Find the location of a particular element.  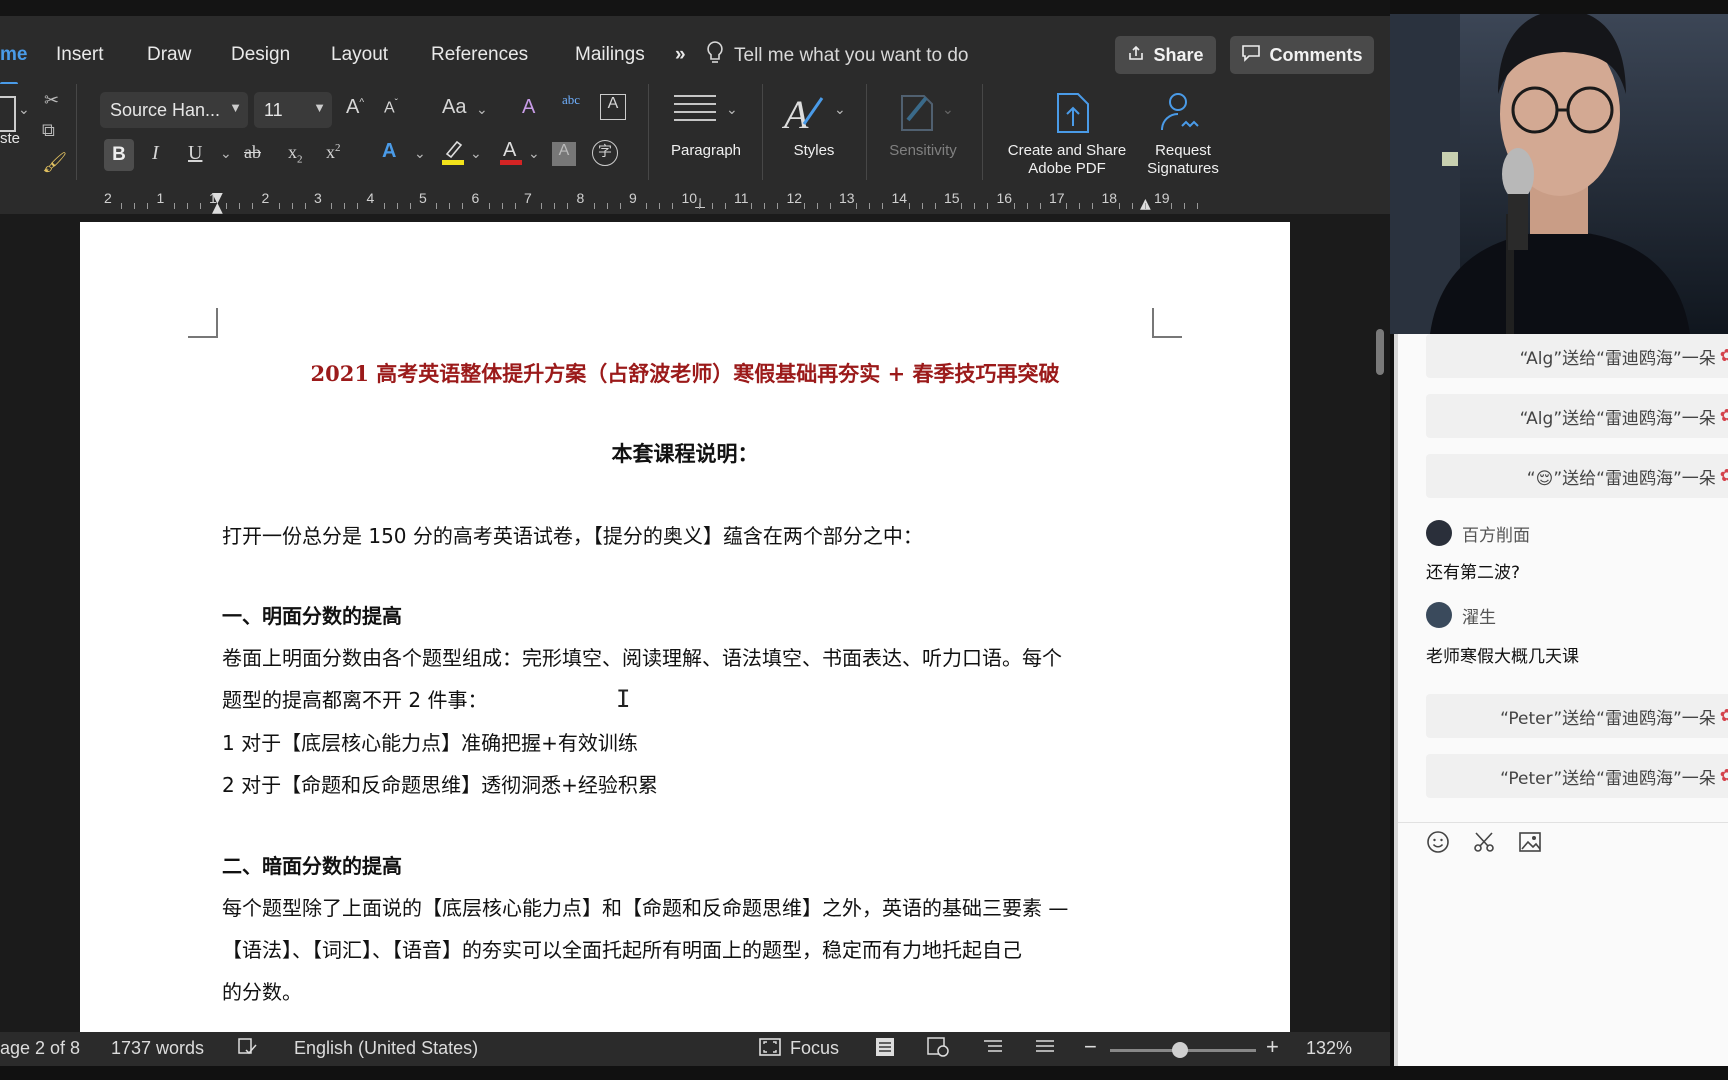

focus-icon is located at coordinates (770, 1049).